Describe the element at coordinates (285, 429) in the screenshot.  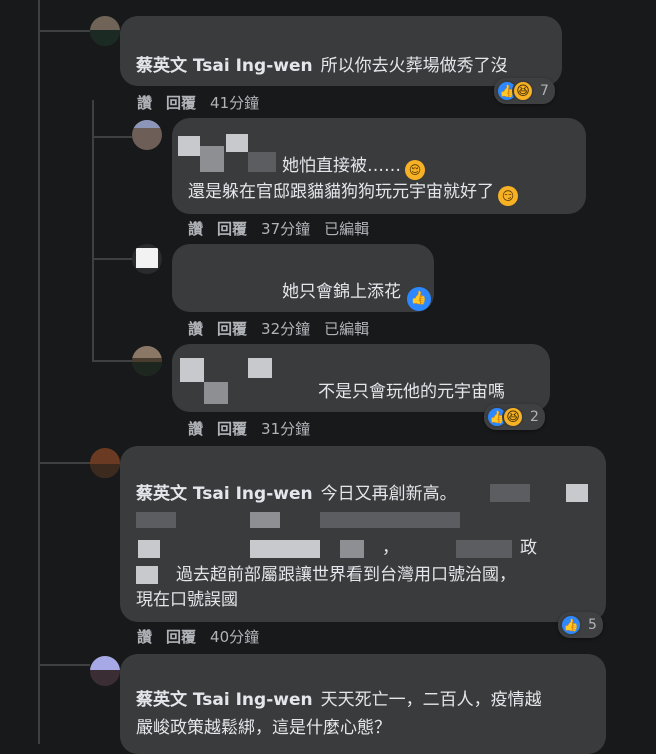
I see `timestamp: 31分鐘` at that location.